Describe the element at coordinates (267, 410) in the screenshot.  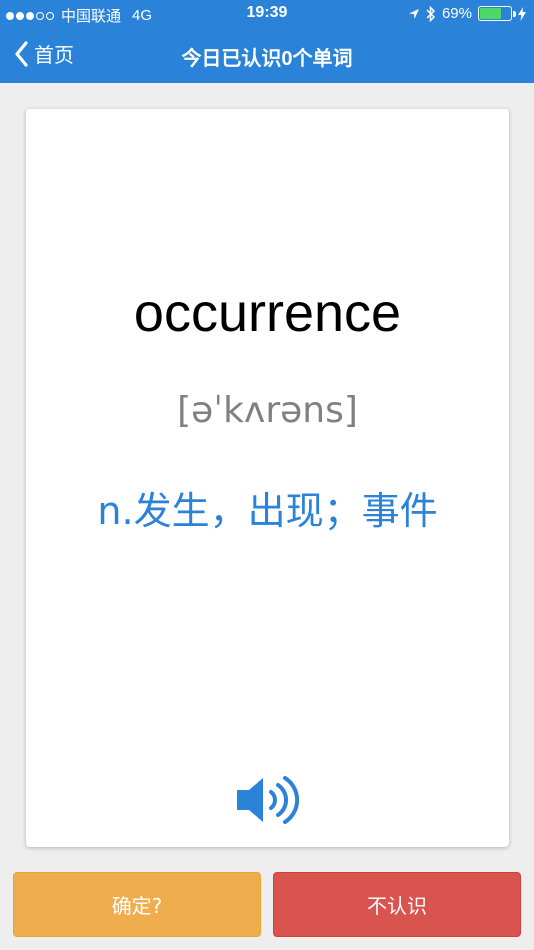
I see `phonetic-text: [əˈkʌrəns]` at that location.